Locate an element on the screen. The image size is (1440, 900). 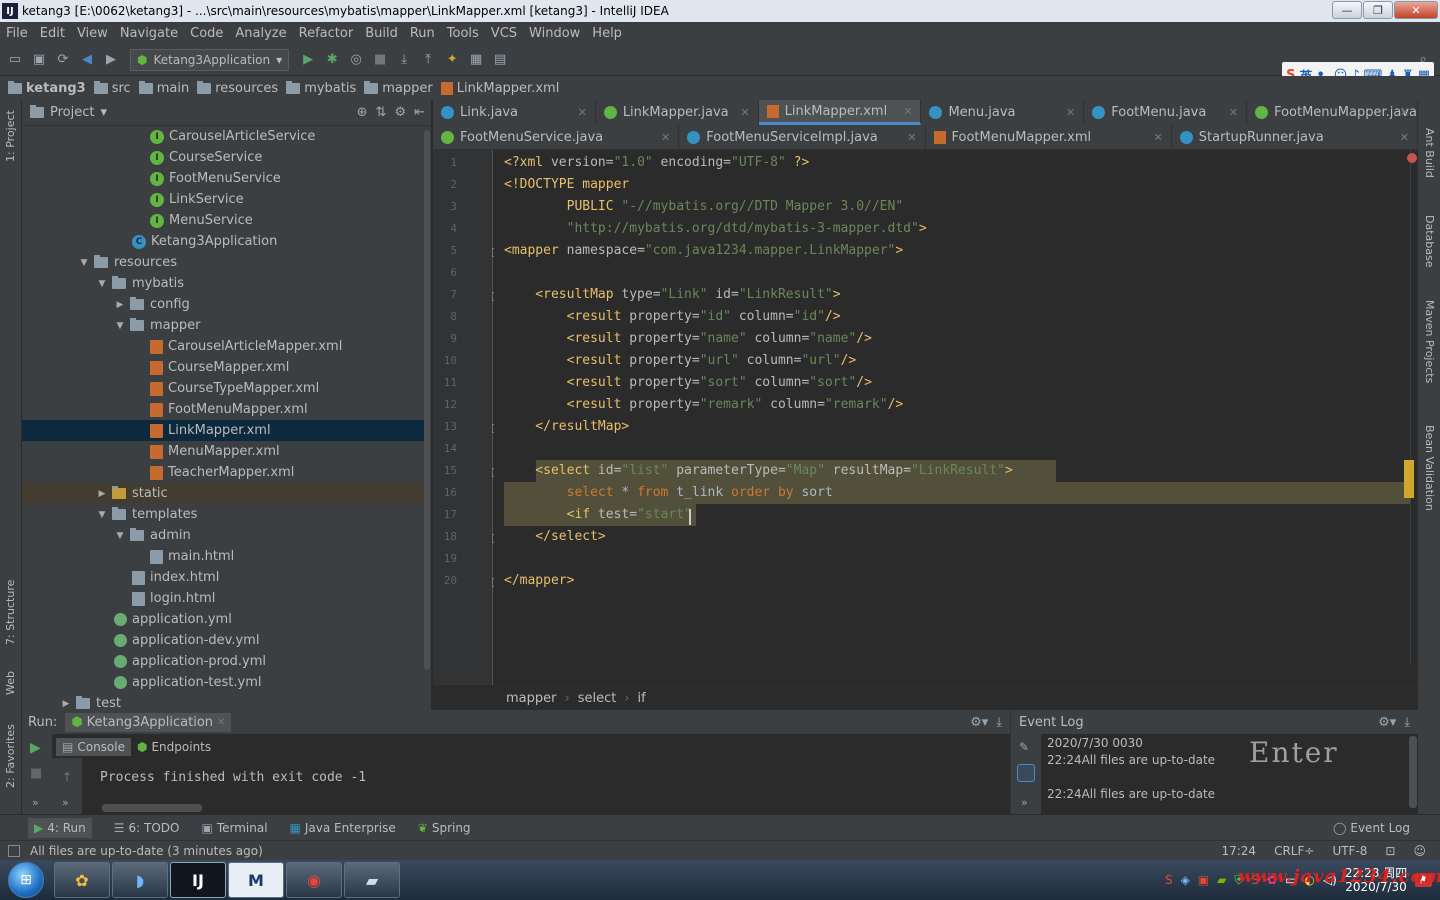
taskbar-intellij-icon: IJ is located at coordinates (198, 880).